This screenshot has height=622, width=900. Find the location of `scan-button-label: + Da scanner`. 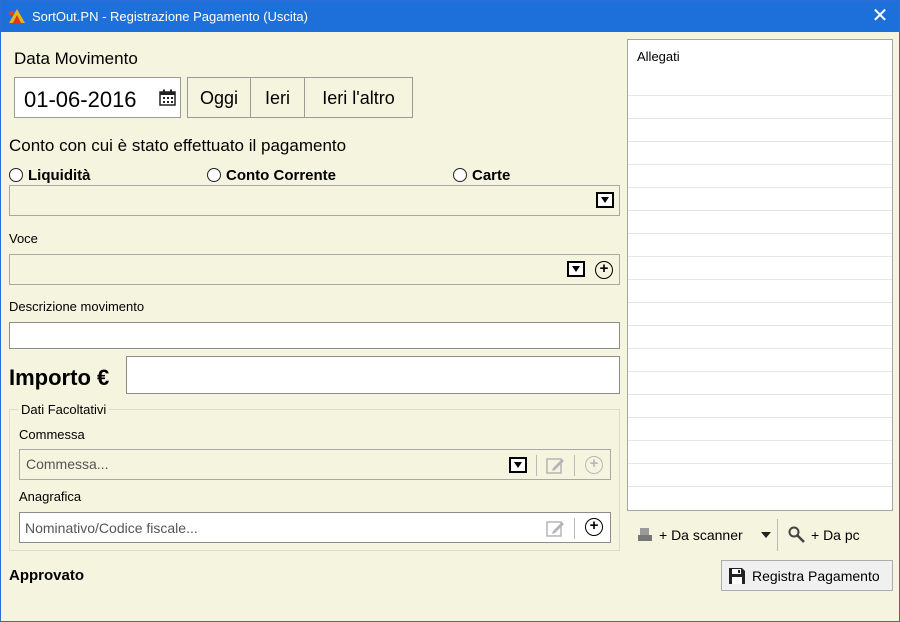

scan-button-label: + Da scanner is located at coordinates (701, 535).